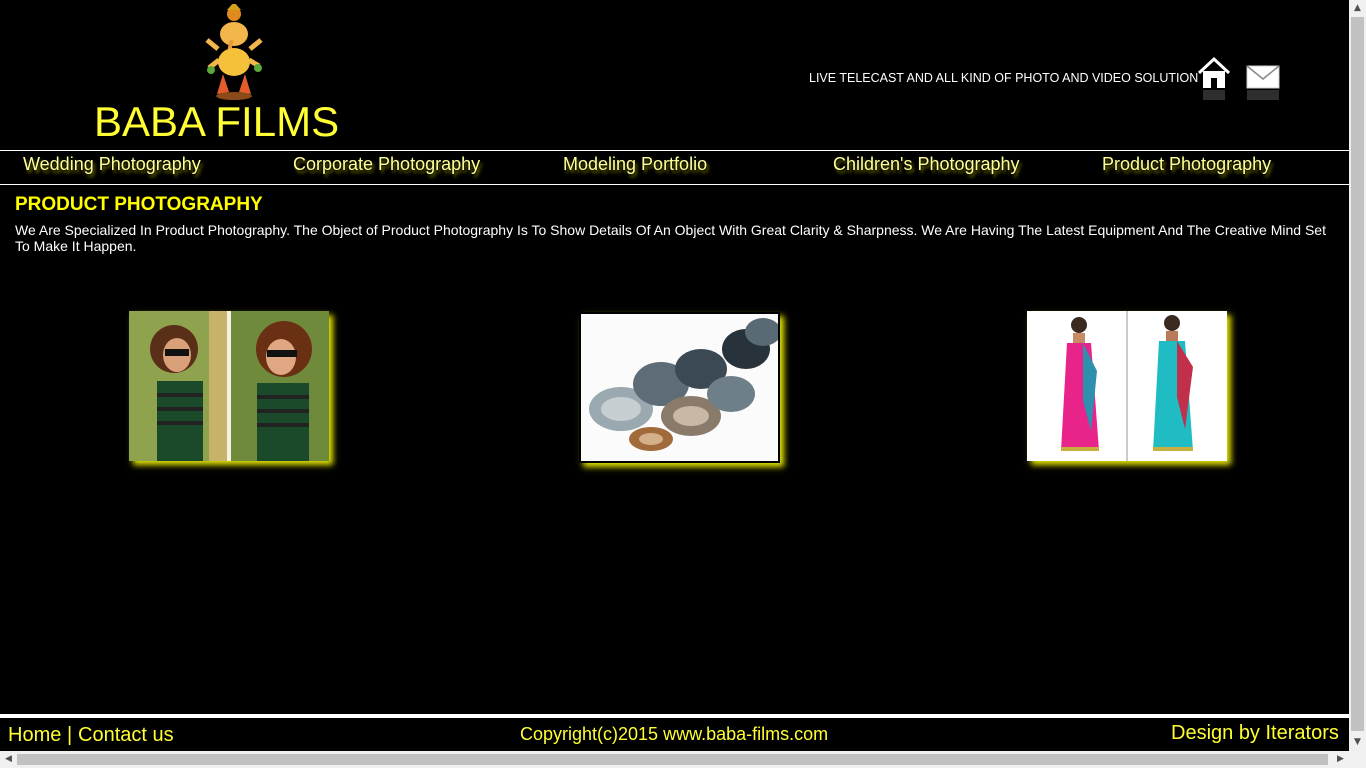 The image size is (1366, 768). Describe the element at coordinates (1214, 81) in the screenshot. I see `home-icon` at that location.